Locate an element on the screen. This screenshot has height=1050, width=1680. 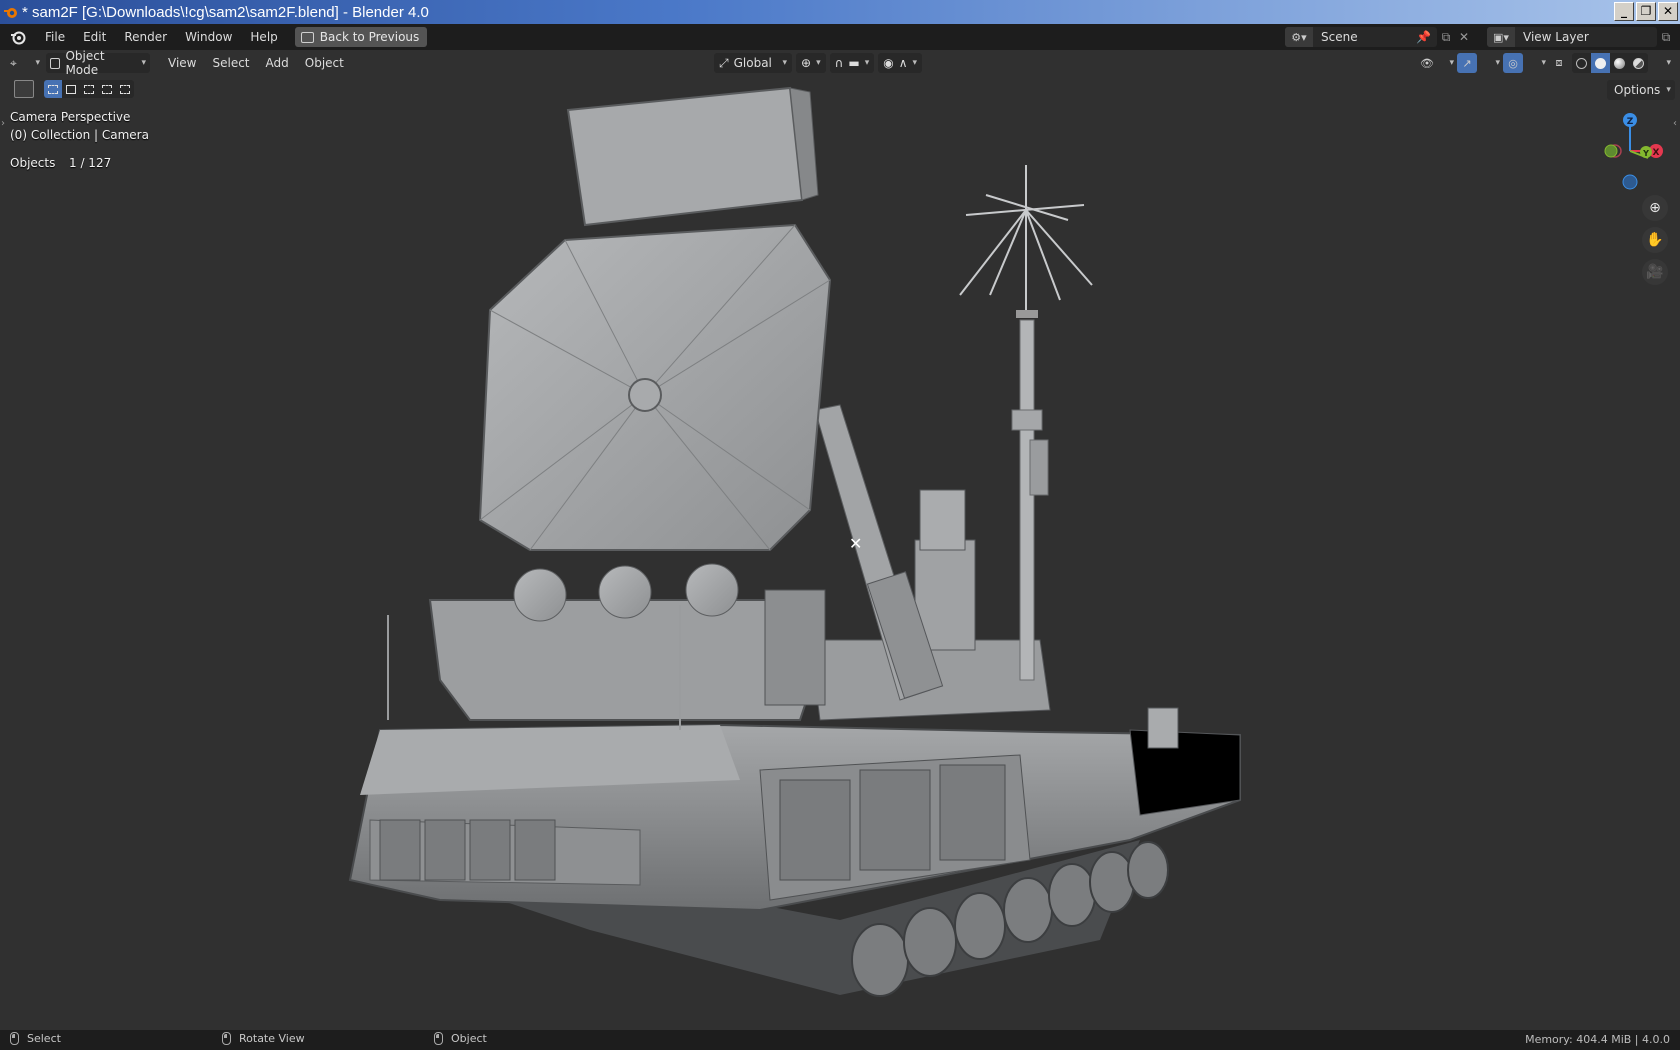
view-layer-selector: ▣▾ View Layer is located at coordinates (1572, 37).